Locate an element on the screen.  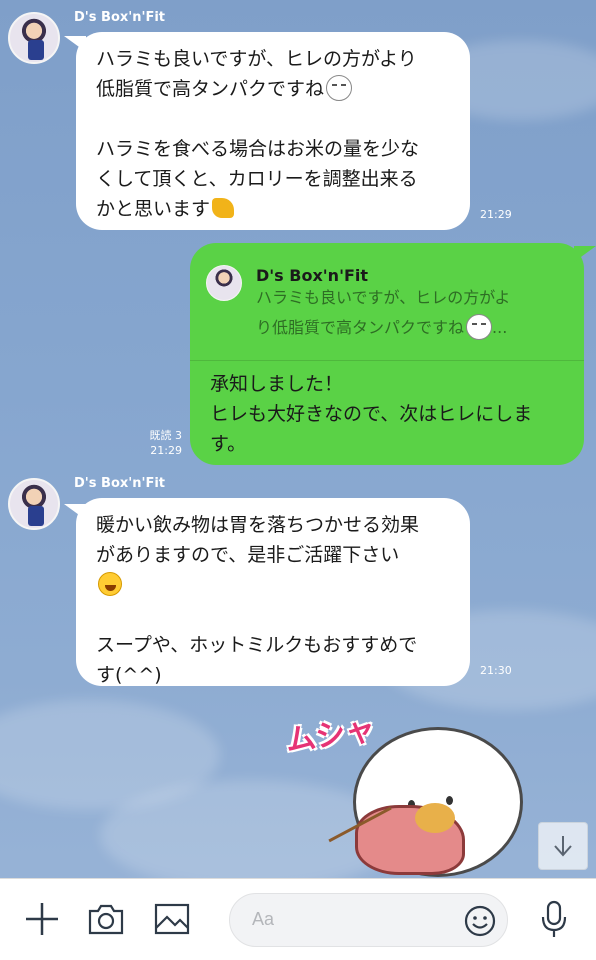
message-line: す(^^) is located at coordinates (129, 675).